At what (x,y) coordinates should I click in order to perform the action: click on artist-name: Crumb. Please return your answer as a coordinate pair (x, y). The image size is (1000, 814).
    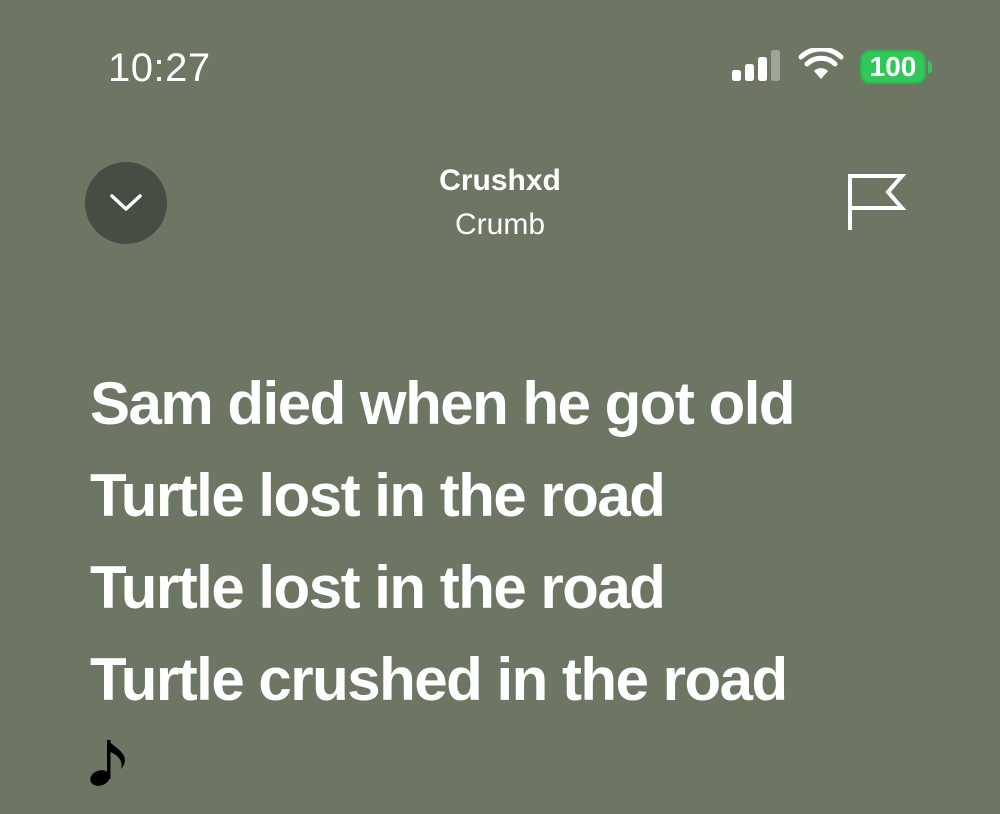
    Looking at the image, I should click on (499, 224).